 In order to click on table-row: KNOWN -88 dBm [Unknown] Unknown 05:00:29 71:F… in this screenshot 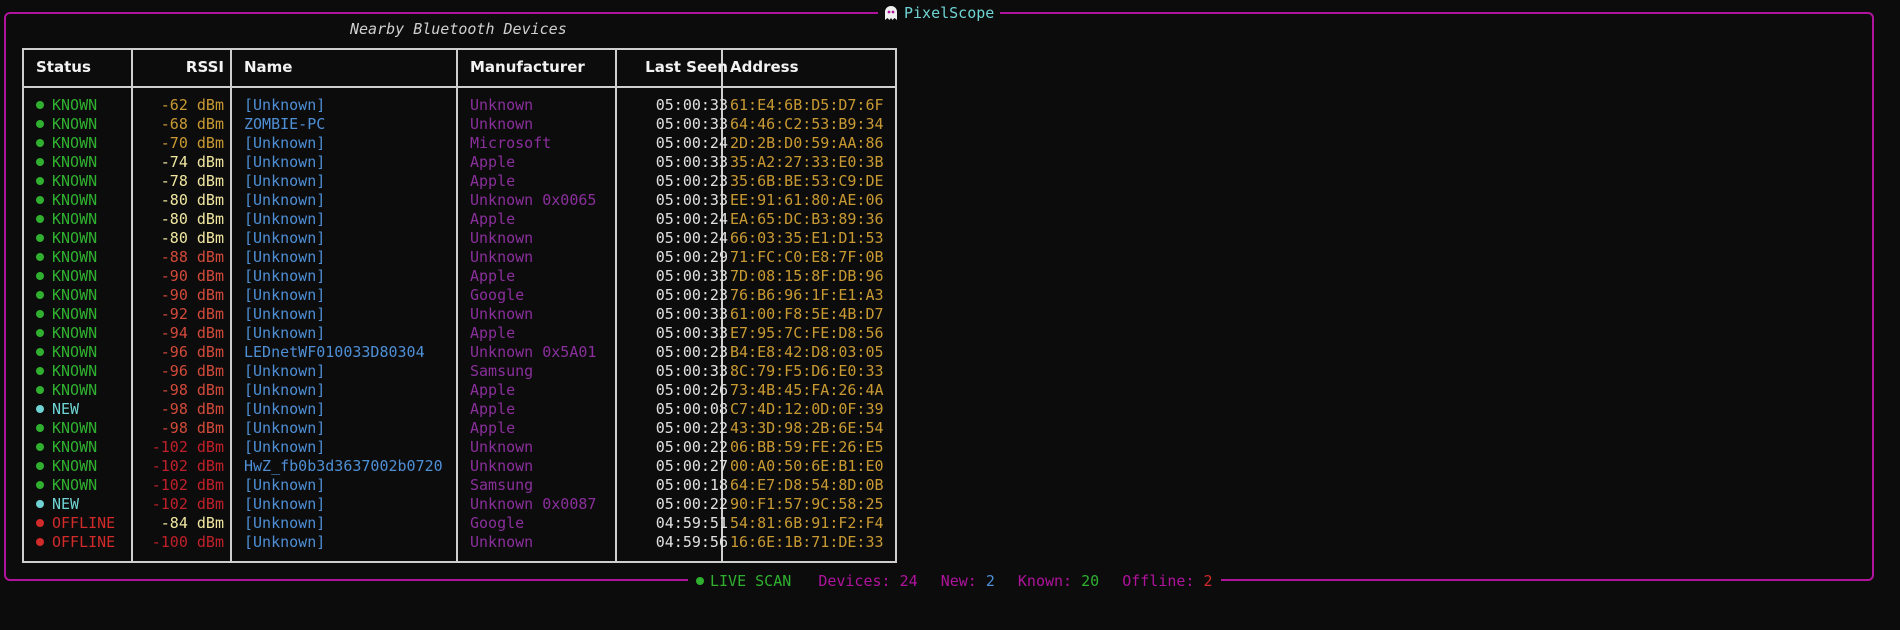, I will do `click(459, 257)`.